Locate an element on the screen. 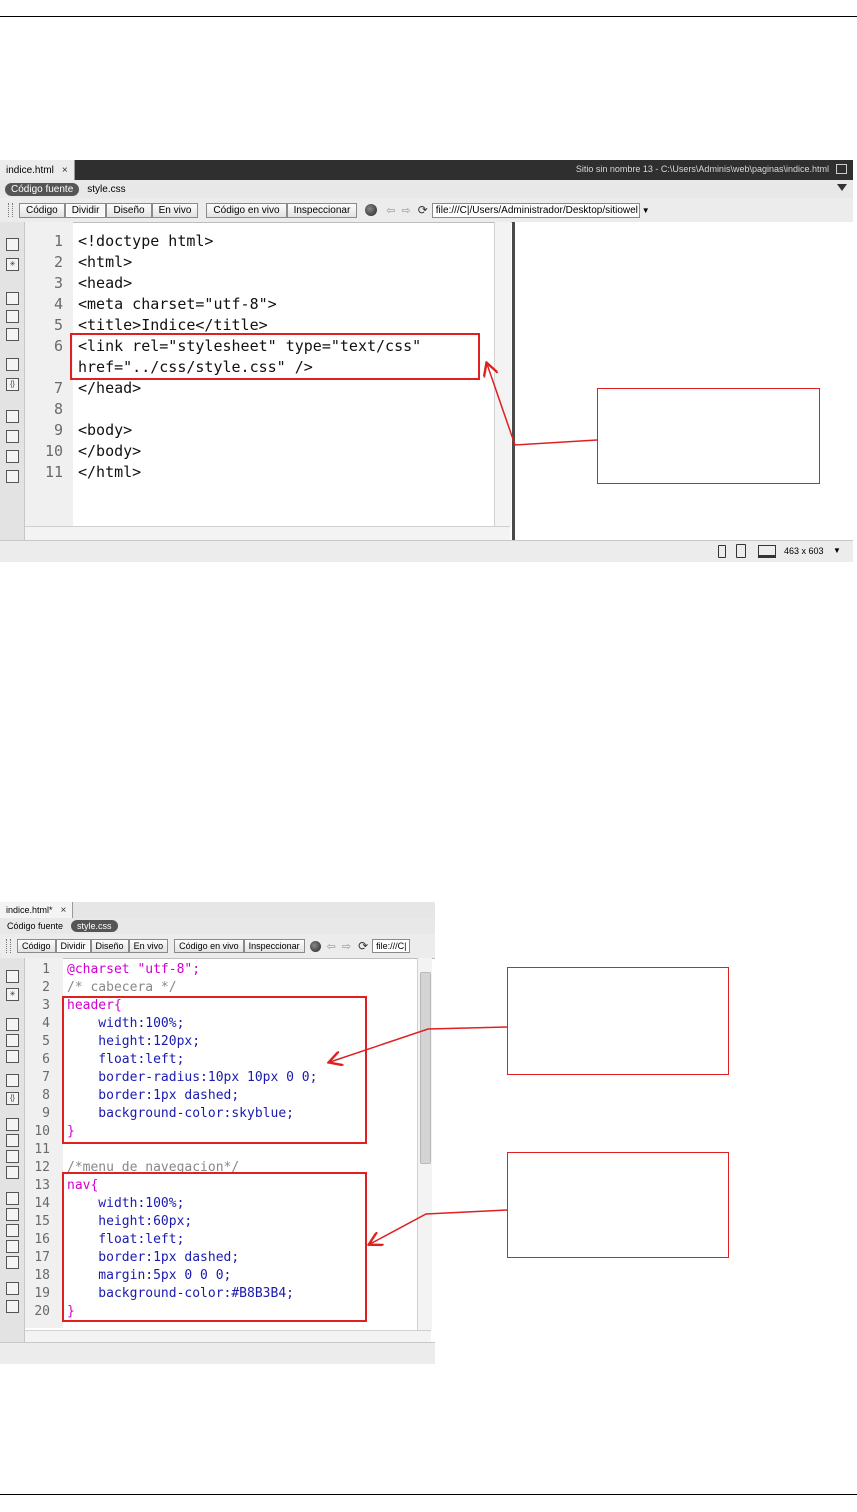 The width and height of the screenshot is (857, 1512). move-css-icon is located at coordinates (12, 1262).